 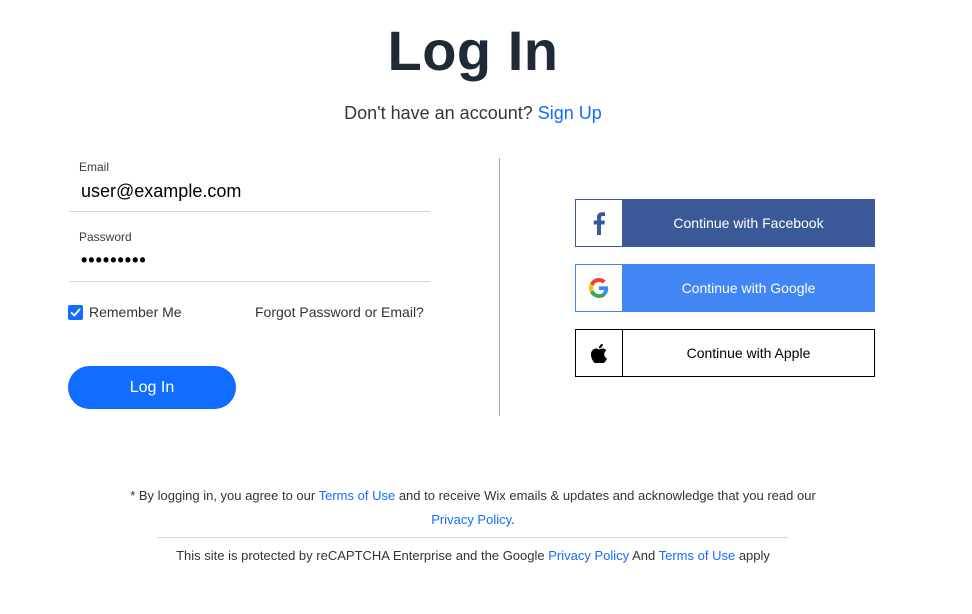 I want to click on email-label: Email, so click(x=94, y=167).